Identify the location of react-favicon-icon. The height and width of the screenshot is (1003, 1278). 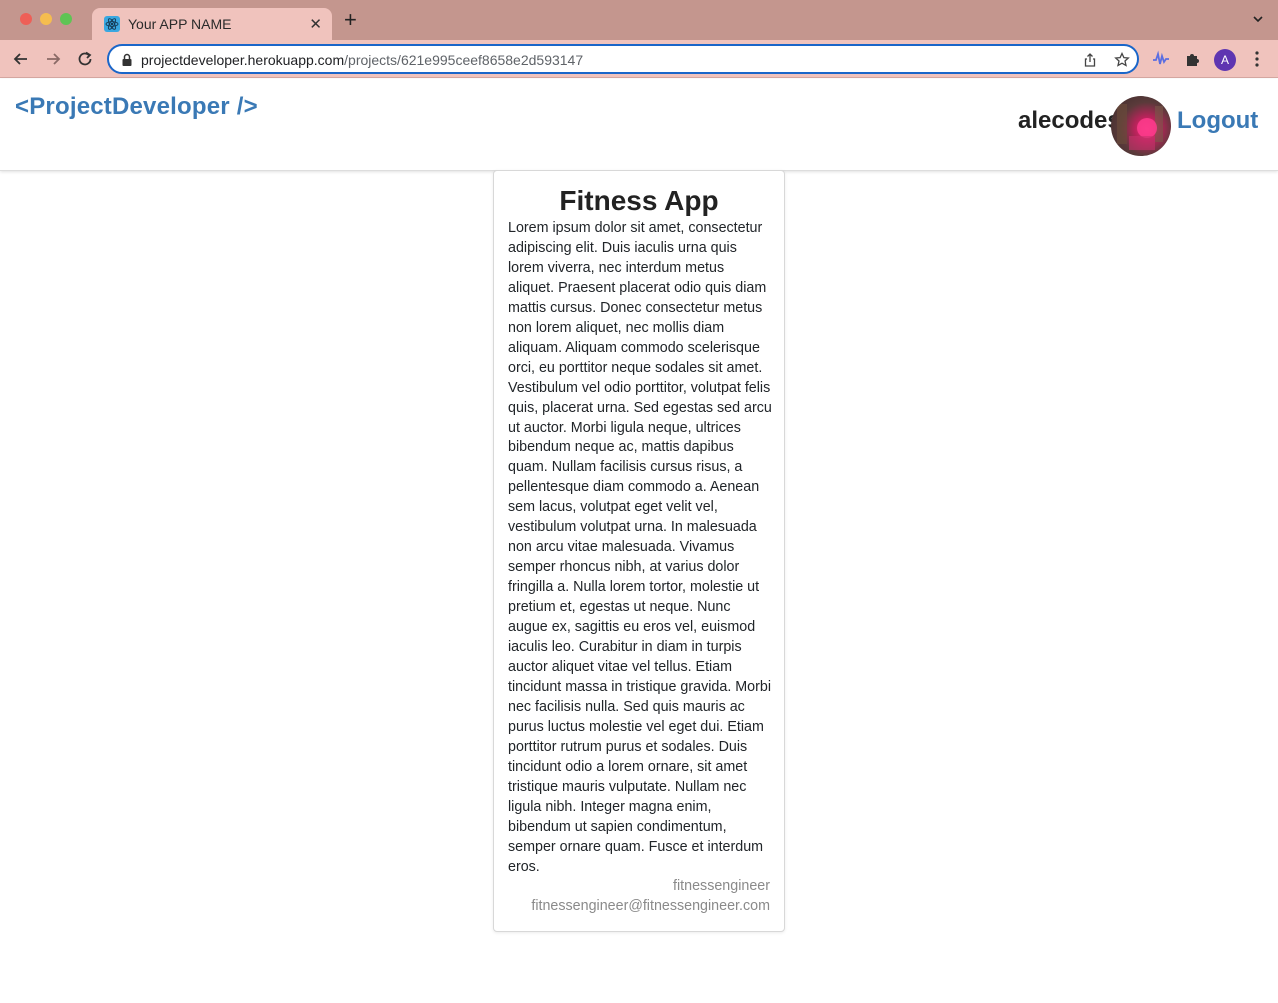
(112, 24).